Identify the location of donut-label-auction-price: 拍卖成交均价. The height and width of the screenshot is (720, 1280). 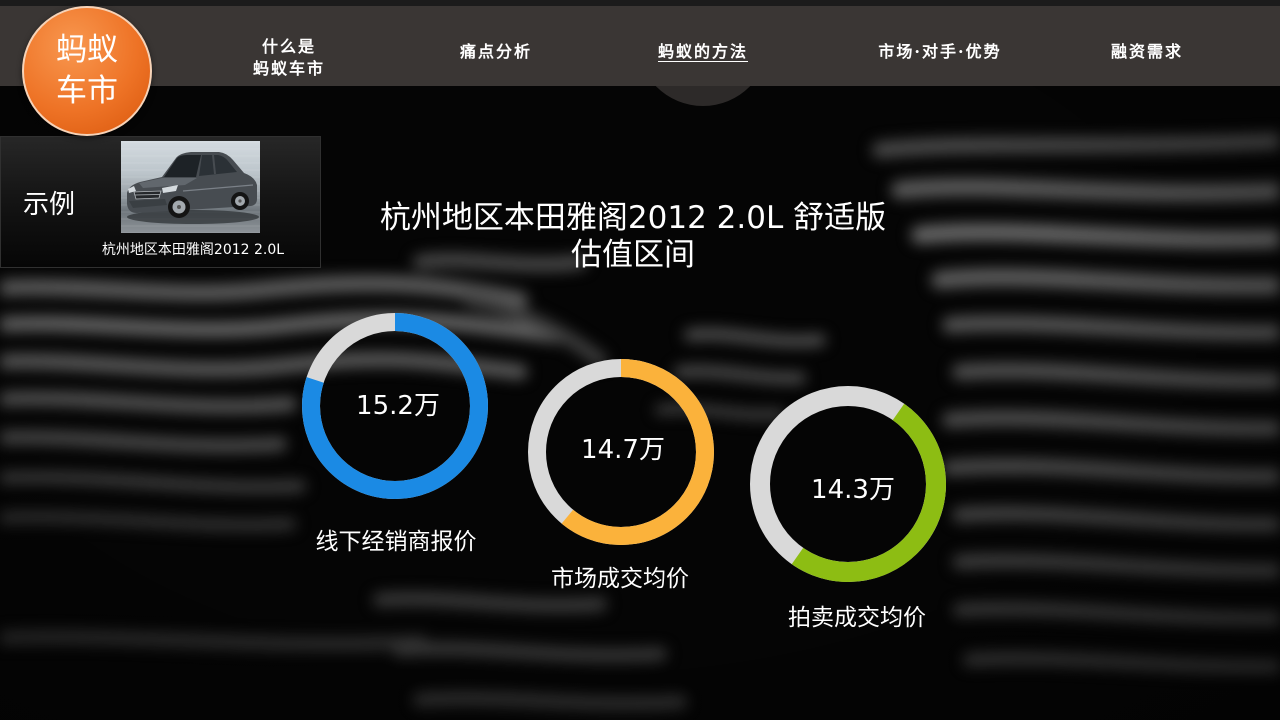
(857, 618).